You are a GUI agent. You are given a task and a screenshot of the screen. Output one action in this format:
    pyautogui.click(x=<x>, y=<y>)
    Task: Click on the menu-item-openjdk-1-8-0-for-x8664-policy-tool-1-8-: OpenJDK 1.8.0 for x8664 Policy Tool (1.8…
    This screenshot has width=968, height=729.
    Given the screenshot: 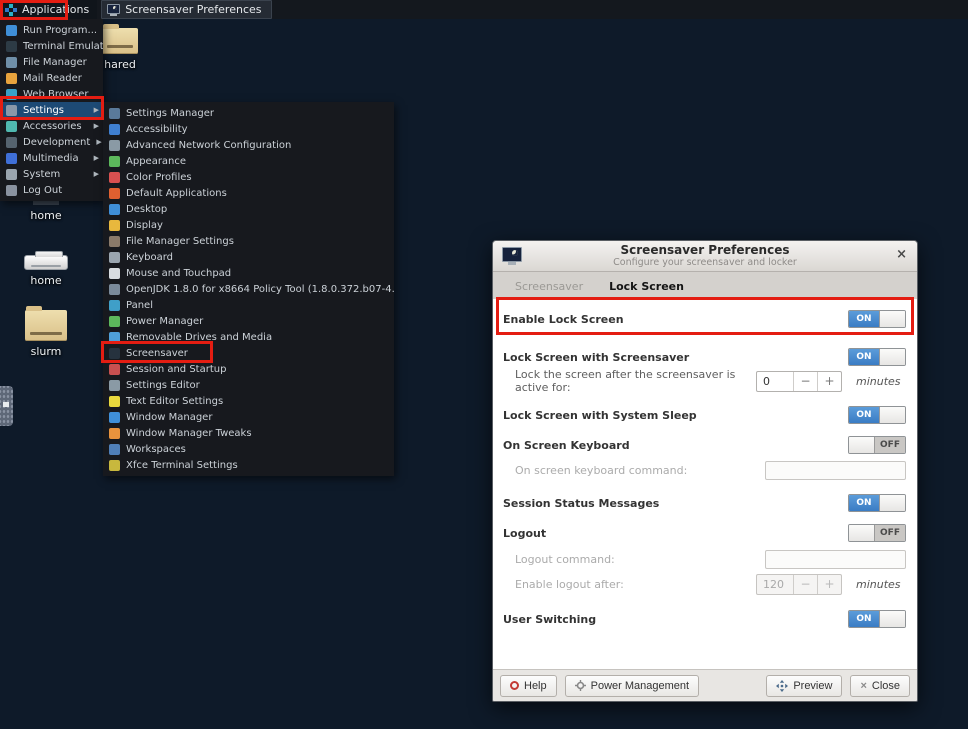 What is the action you would take?
    pyautogui.click(x=248, y=289)
    